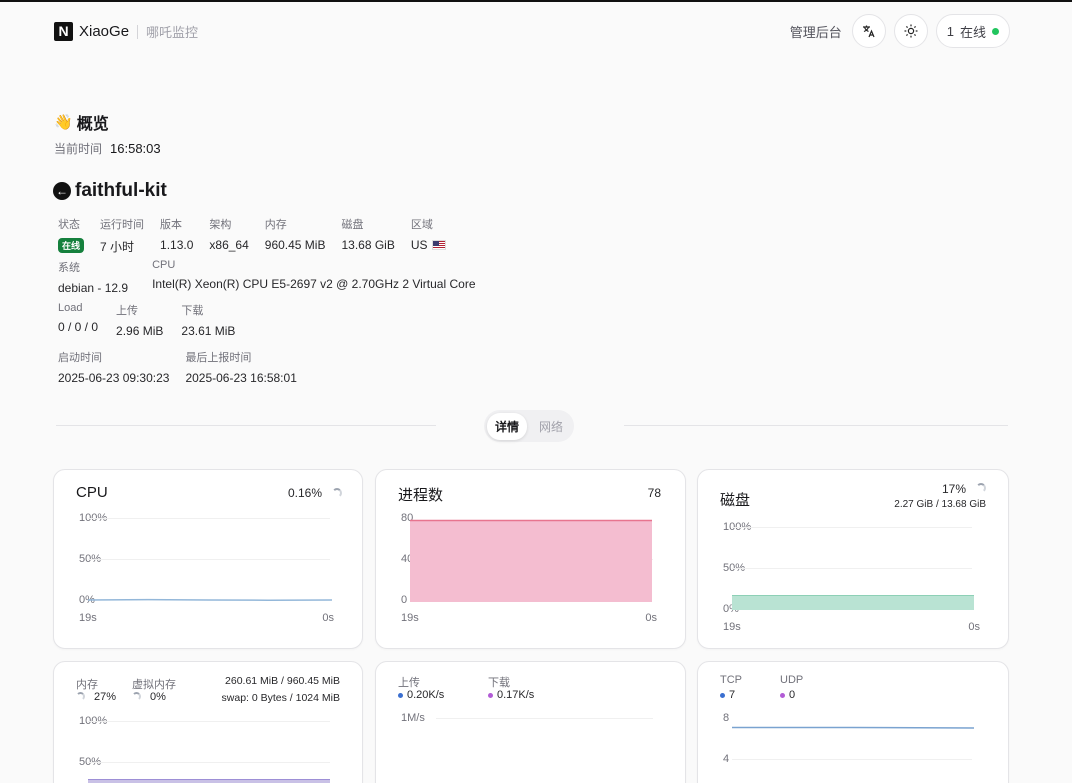 The image size is (1072, 783). Describe the element at coordinates (726, 718) in the screenshot. I see `connections-y-label-top: 8` at that location.